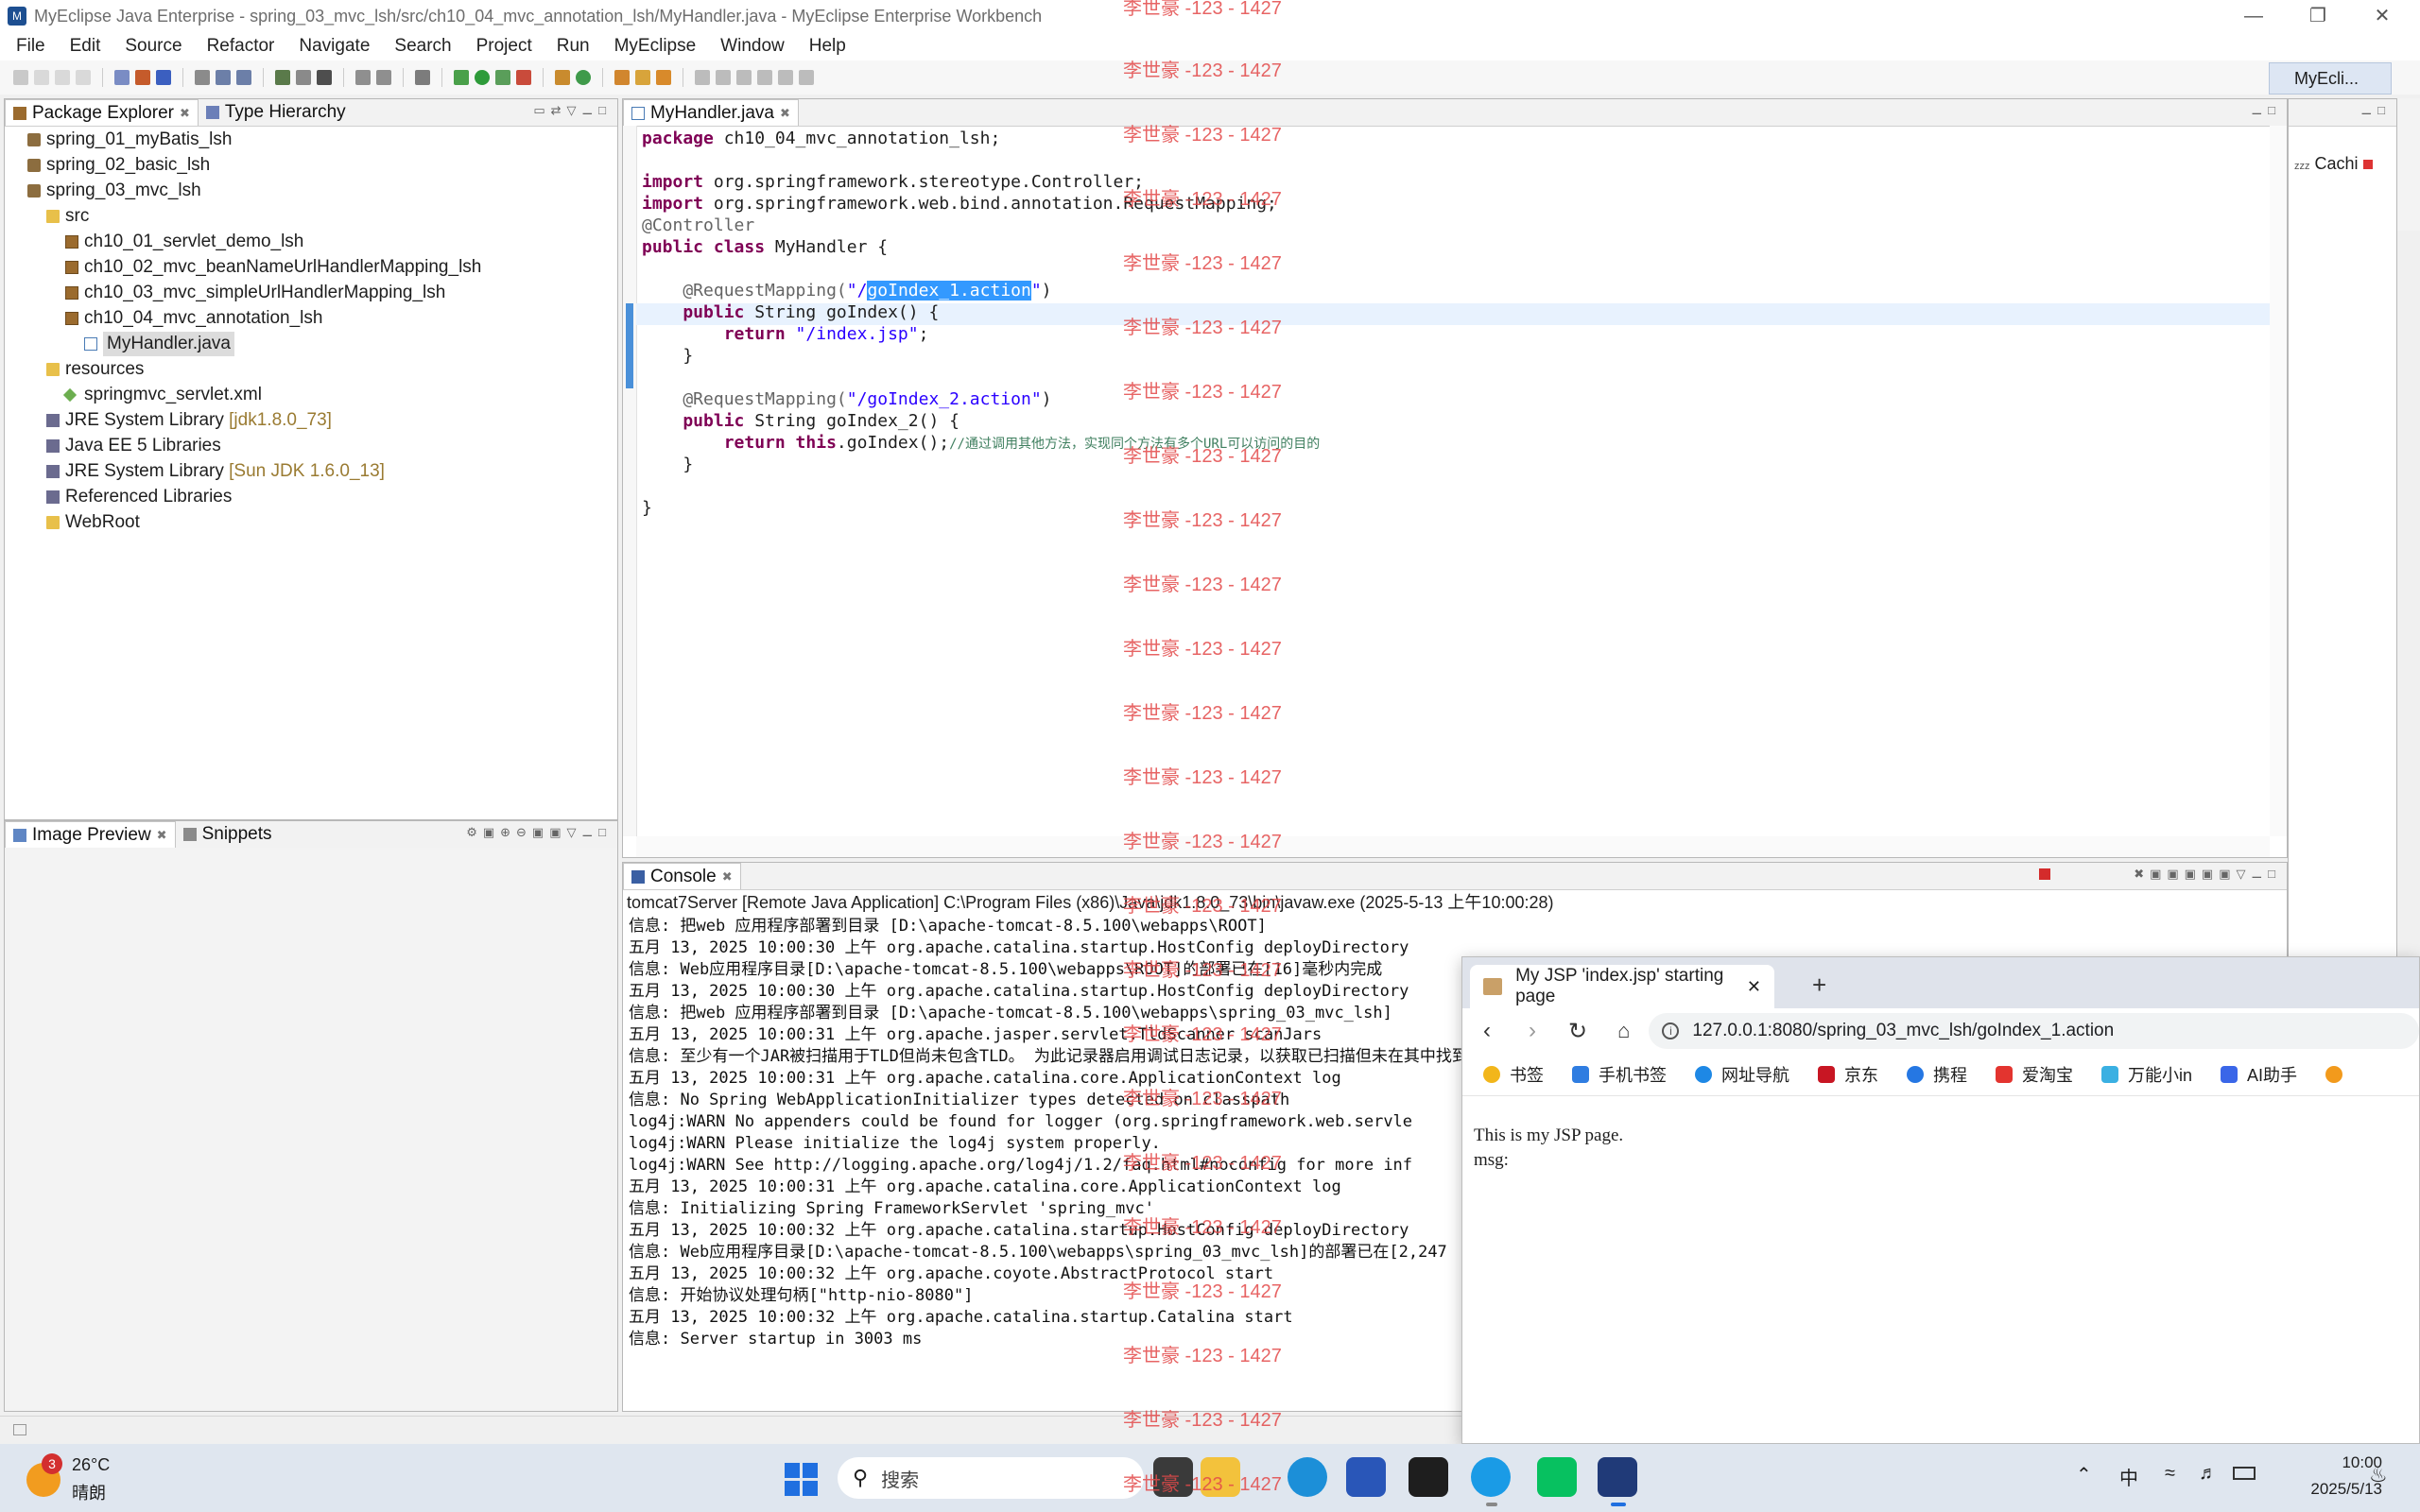 Image resolution: width=2420 pixels, height=1512 pixels. I want to click on menu-help: Help, so click(827, 46).